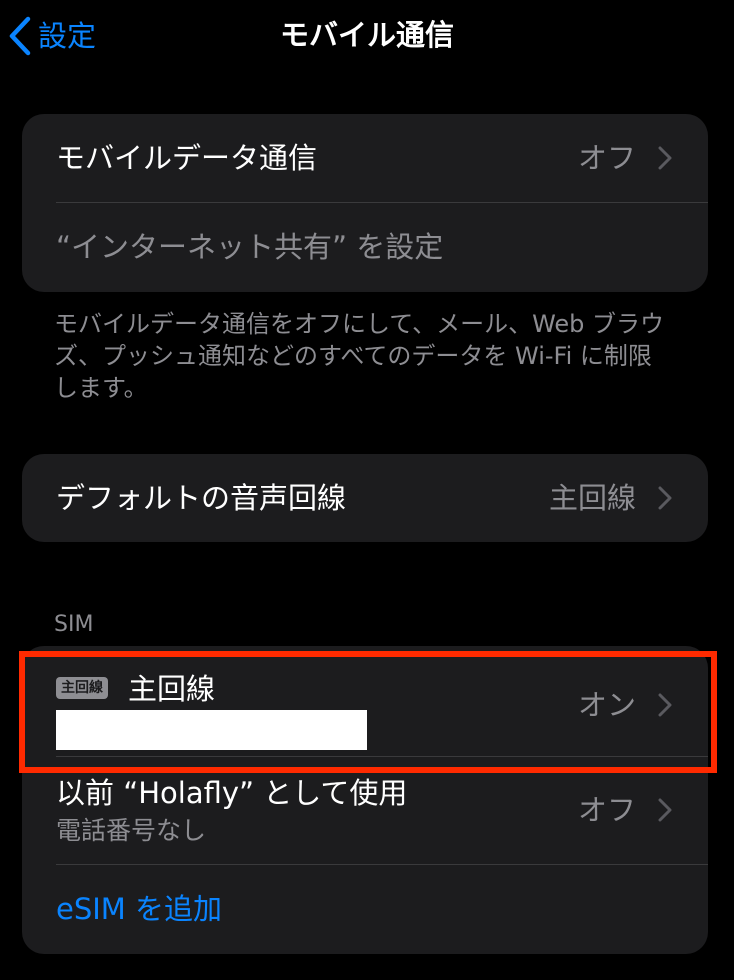 This screenshot has height=980, width=734. I want to click on holafly-sim-status: オフ, so click(606, 810).